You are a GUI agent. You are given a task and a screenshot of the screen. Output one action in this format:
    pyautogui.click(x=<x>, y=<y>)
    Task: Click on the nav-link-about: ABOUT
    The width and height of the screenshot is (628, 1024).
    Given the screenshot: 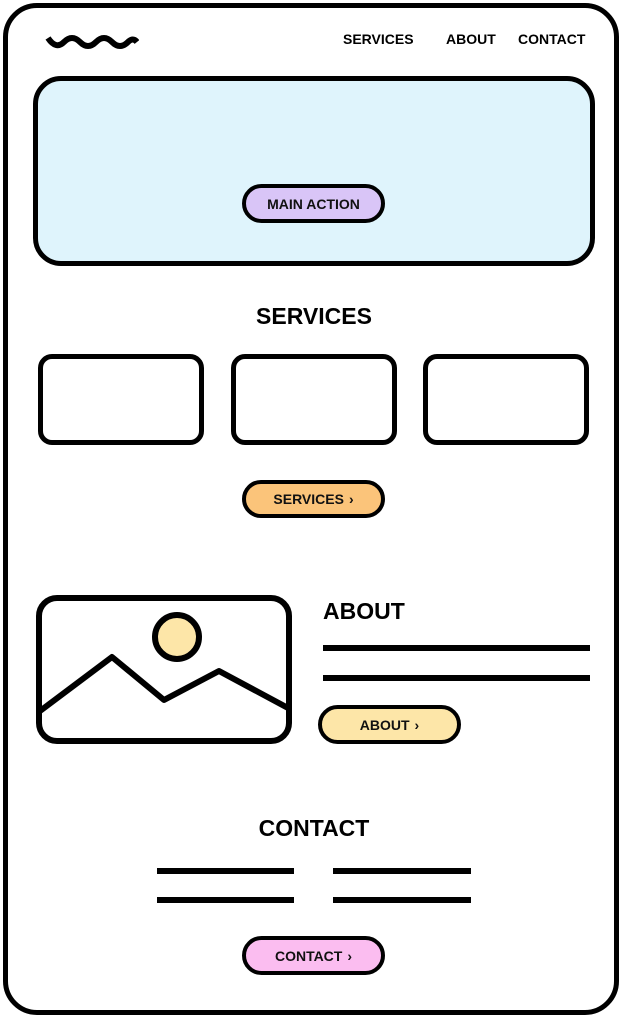 What is the action you would take?
    pyautogui.click(x=471, y=39)
    